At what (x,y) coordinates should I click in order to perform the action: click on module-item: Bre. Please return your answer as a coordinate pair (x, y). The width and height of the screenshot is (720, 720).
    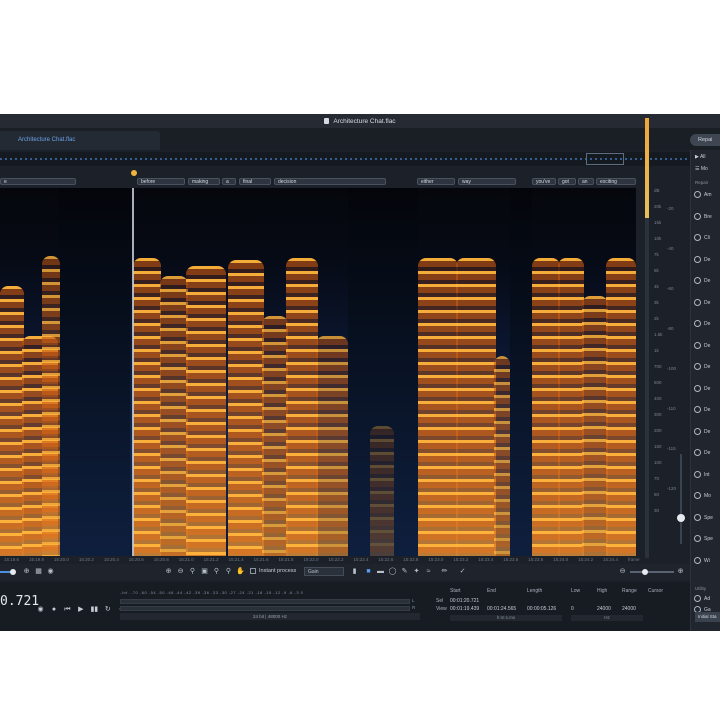
    Looking at the image, I should click on (707, 217).